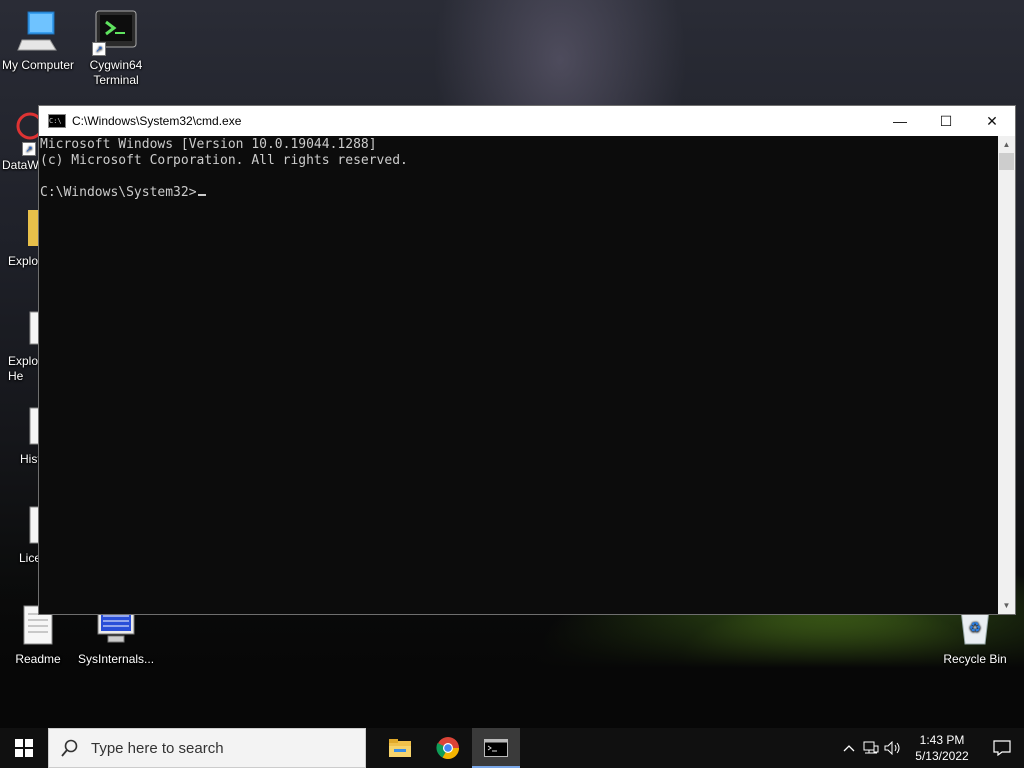  I want to click on chrome-icon, so click(447, 748).